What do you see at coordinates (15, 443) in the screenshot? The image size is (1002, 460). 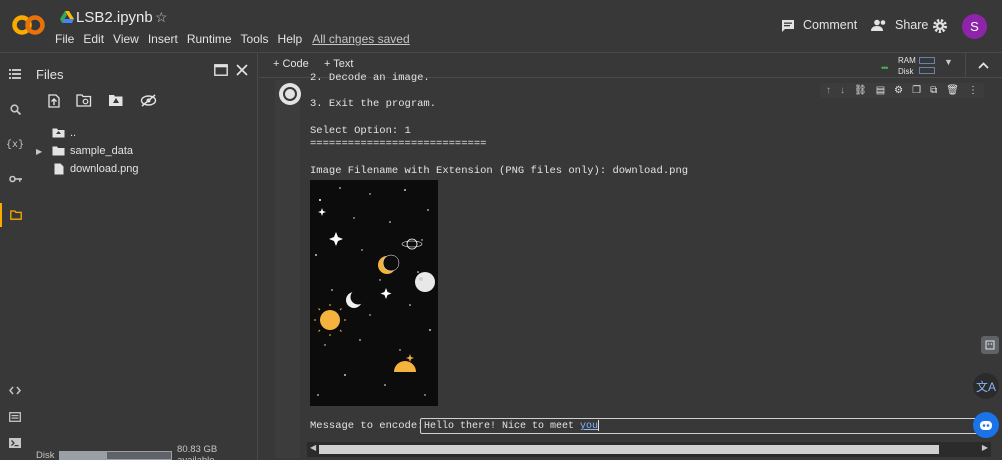 I see `terminal-icon` at bounding box center [15, 443].